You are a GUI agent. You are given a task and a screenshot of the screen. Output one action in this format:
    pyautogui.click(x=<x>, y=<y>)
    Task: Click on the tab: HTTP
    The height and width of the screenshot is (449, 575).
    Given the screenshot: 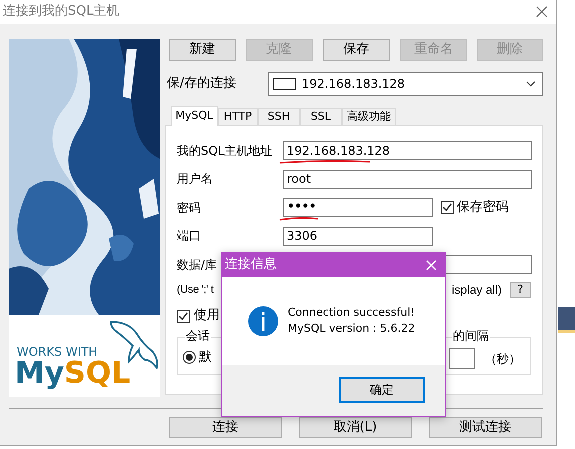 What is the action you would take?
    pyautogui.click(x=238, y=116)
    